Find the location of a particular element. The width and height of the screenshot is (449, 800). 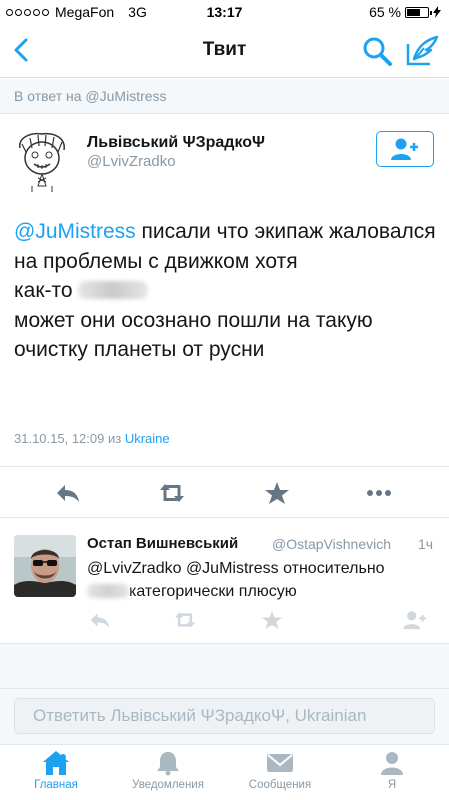

reply-composer: Ответить Львівський ΨЗрадкоΨ, Ukrainian is located at coordinates (224, 716).